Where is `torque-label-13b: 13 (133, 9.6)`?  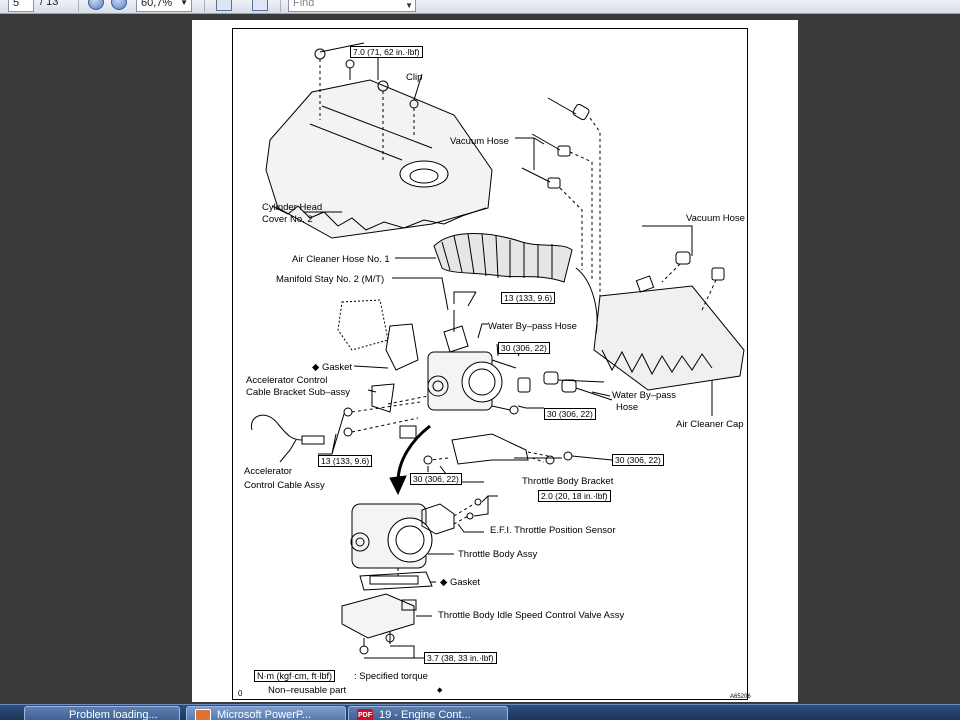 torque-label-13b: 13 (133, 9.6) is located at coordinates (345, 461).